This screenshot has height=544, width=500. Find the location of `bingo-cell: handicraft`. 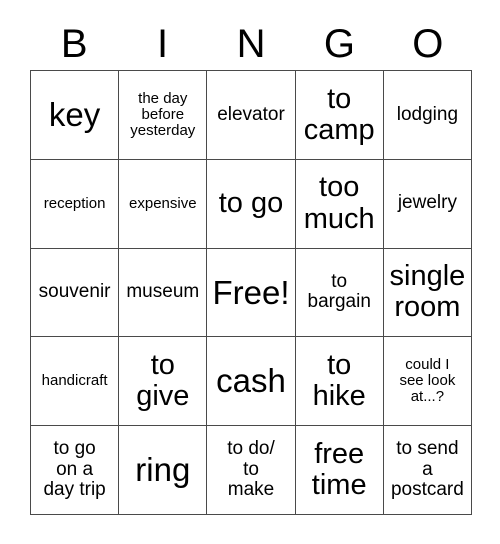

bingo-cell: handicraft is located at coordinates (75, 382).